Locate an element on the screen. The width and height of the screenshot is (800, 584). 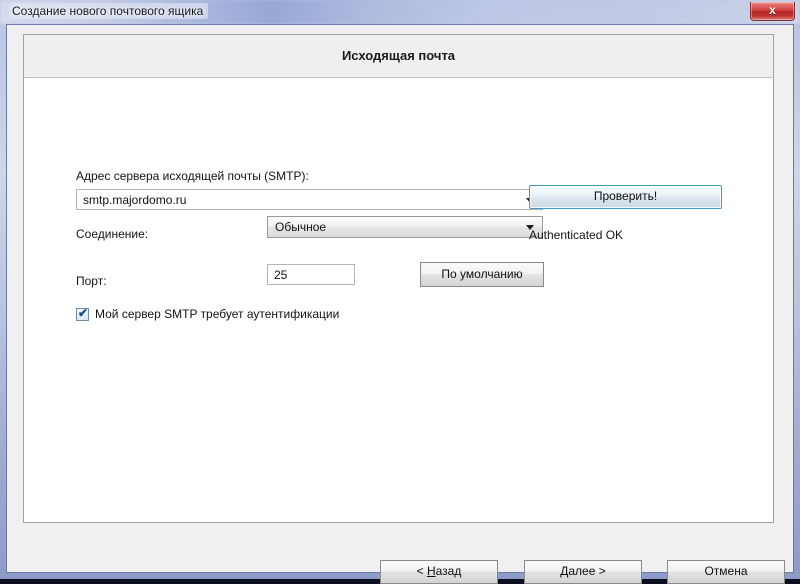
cancel-button-label: Отмена is located at coordinates (726, 571).